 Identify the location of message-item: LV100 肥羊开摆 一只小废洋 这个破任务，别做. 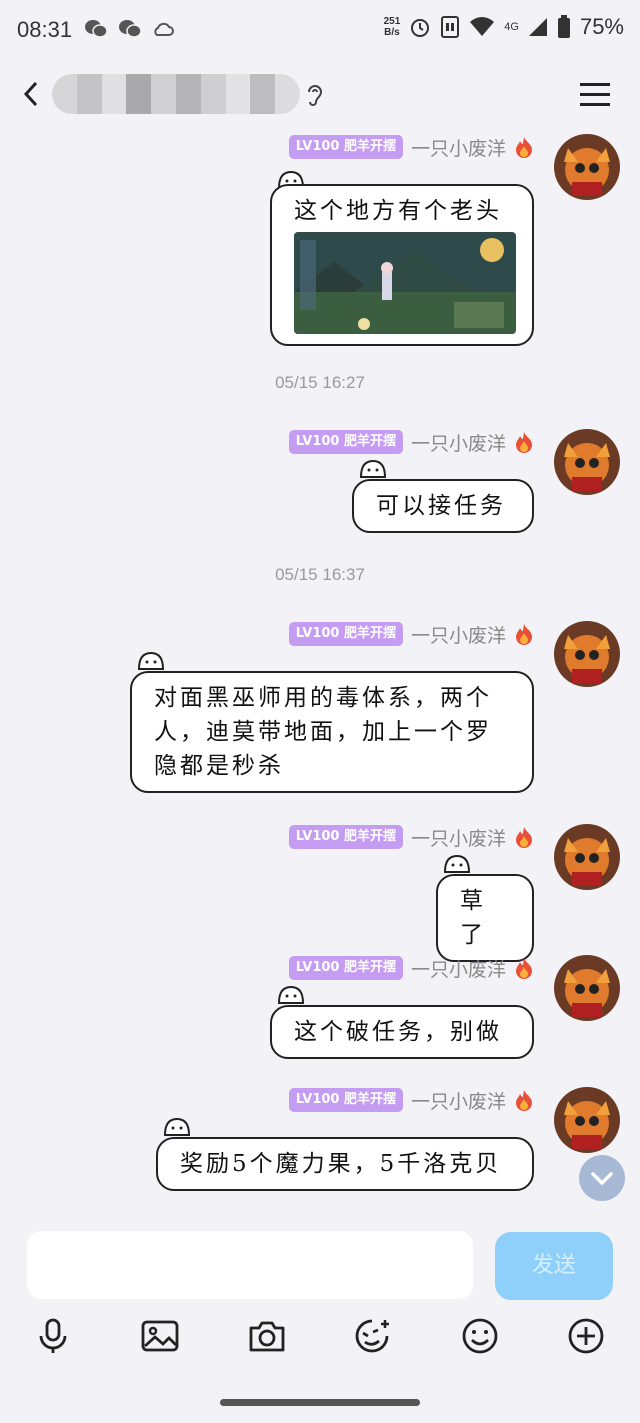
(320, 1006).